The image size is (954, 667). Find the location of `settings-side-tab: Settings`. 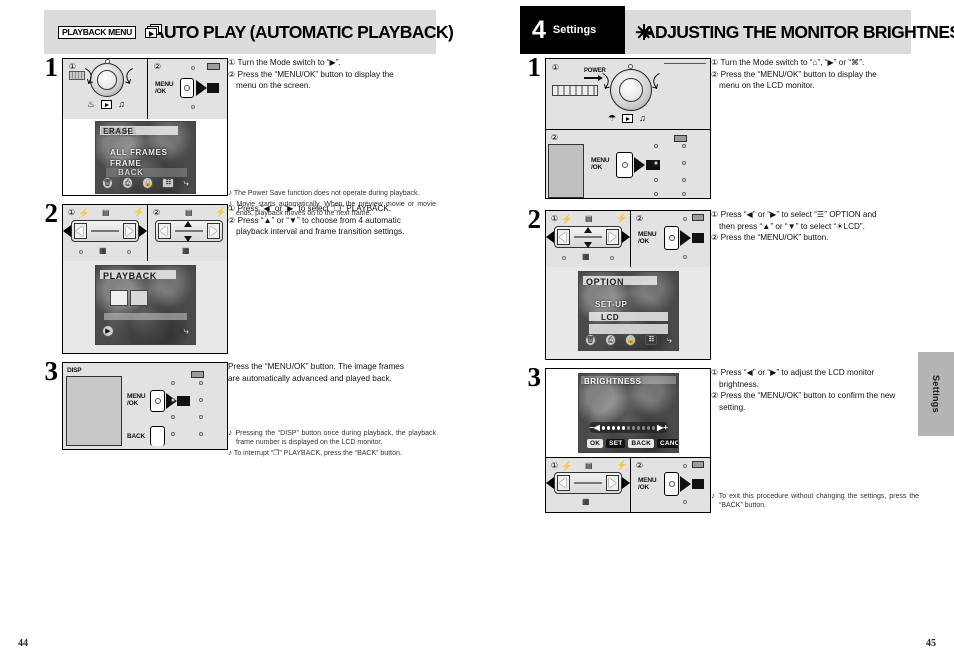

settings-side-tab: Settings is located at coordinates (936, 394).